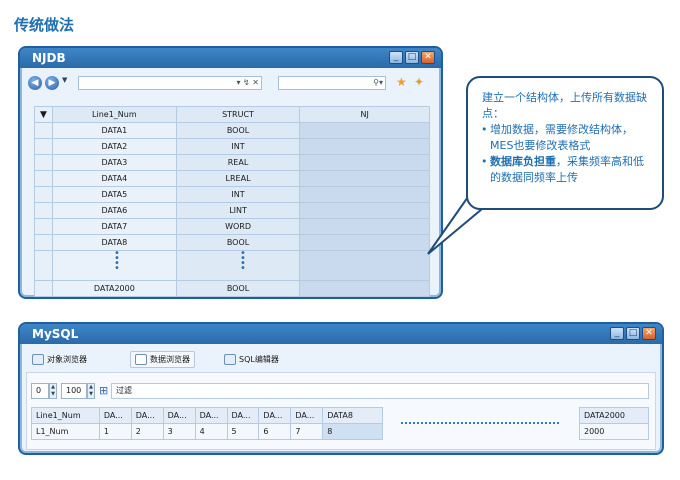  I want to click on filter-bar: 0 ▲ ▼ 100 ▲ ▼ ⊞ 过滤, so click(340, 392).